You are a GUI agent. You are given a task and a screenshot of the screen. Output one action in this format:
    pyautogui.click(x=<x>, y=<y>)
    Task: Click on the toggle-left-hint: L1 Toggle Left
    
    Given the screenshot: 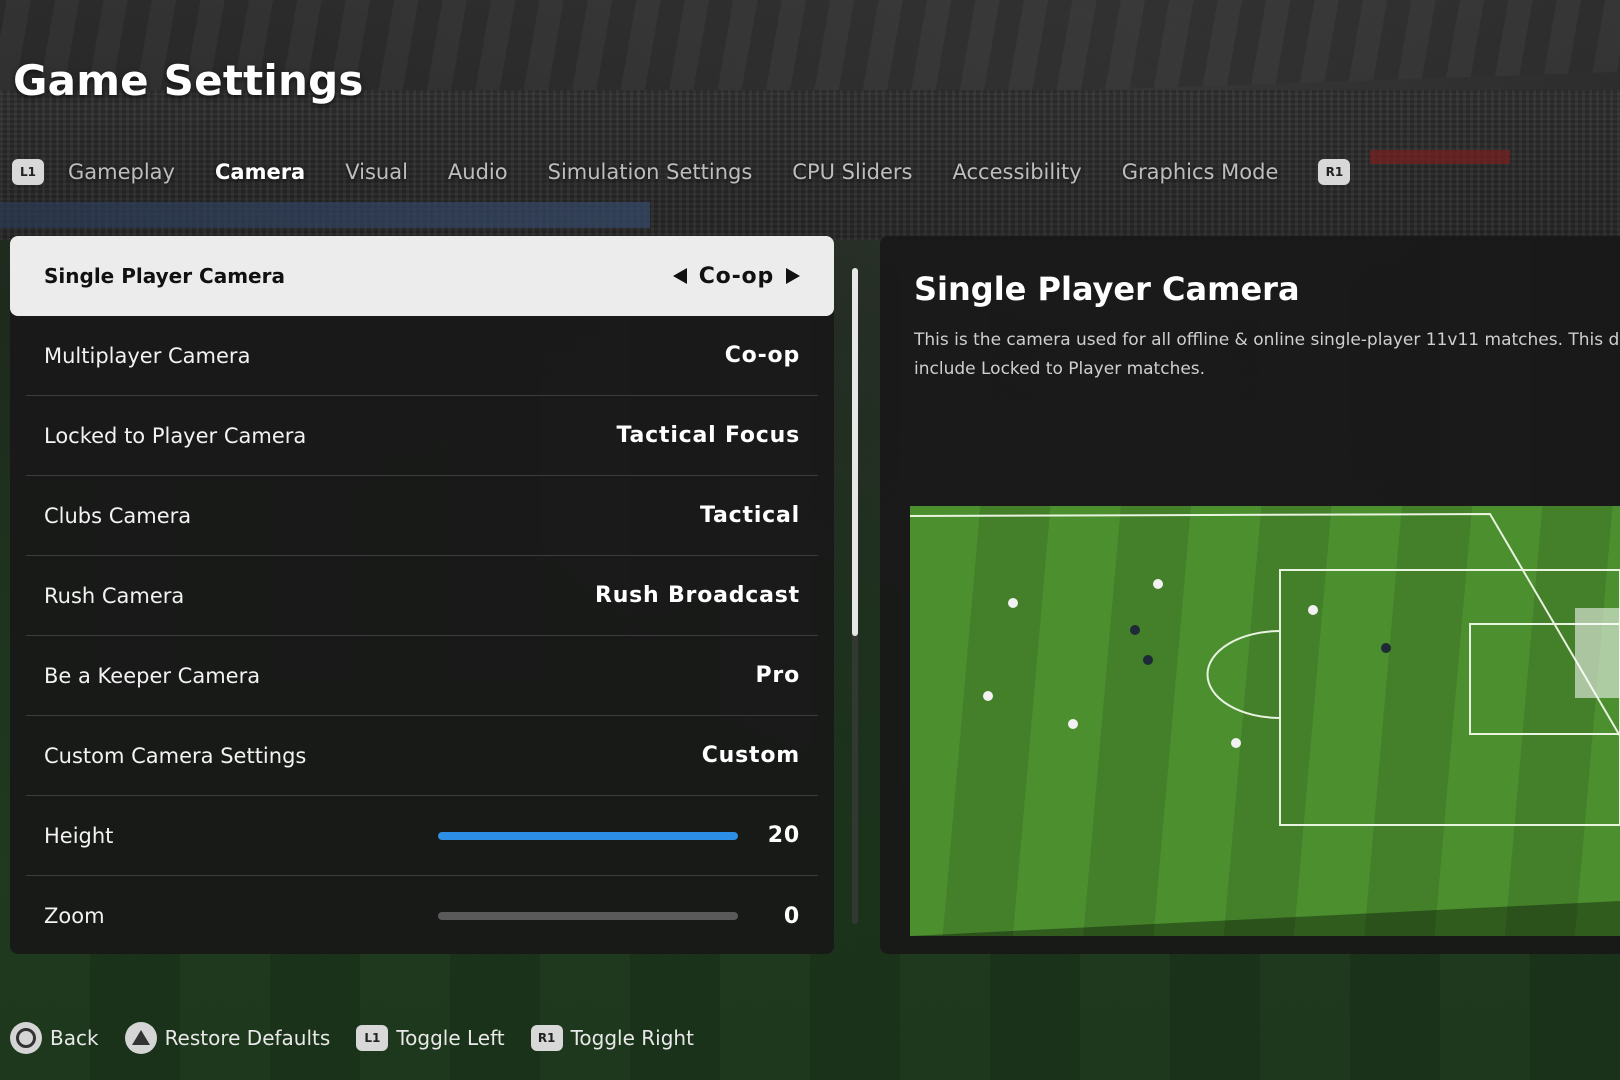 What is the action you would take?
    pyautogui.click(x=430, y=1038)
    